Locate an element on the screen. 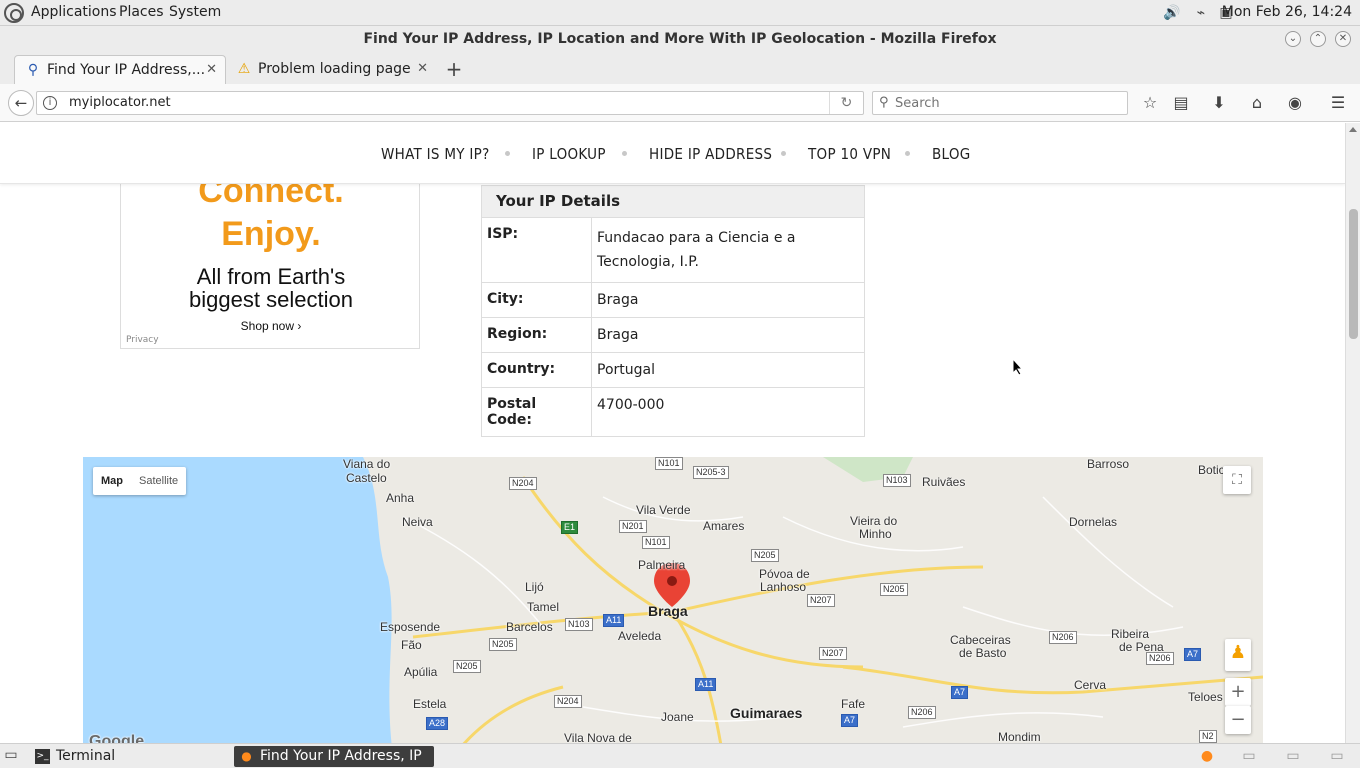 This screenshot has height=768, width=1360. clock: Mon Feb 26, 14:24 is located at coordinates (1287, 12).